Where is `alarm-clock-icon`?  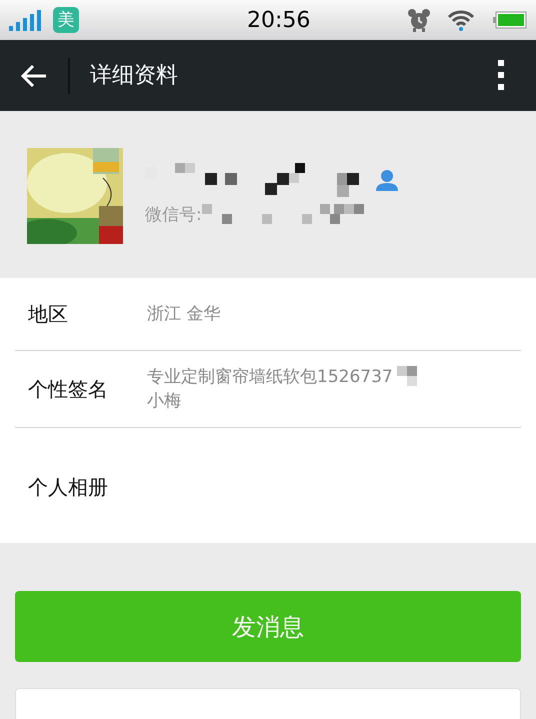
alarm-clock-icon is located at coordinates (419, 20).